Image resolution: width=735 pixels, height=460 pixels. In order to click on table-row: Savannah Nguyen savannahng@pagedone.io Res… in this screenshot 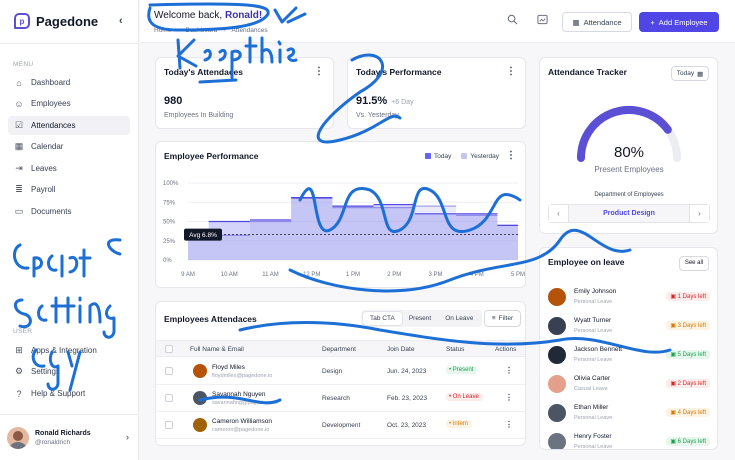, I will do `click(340, 398)`.